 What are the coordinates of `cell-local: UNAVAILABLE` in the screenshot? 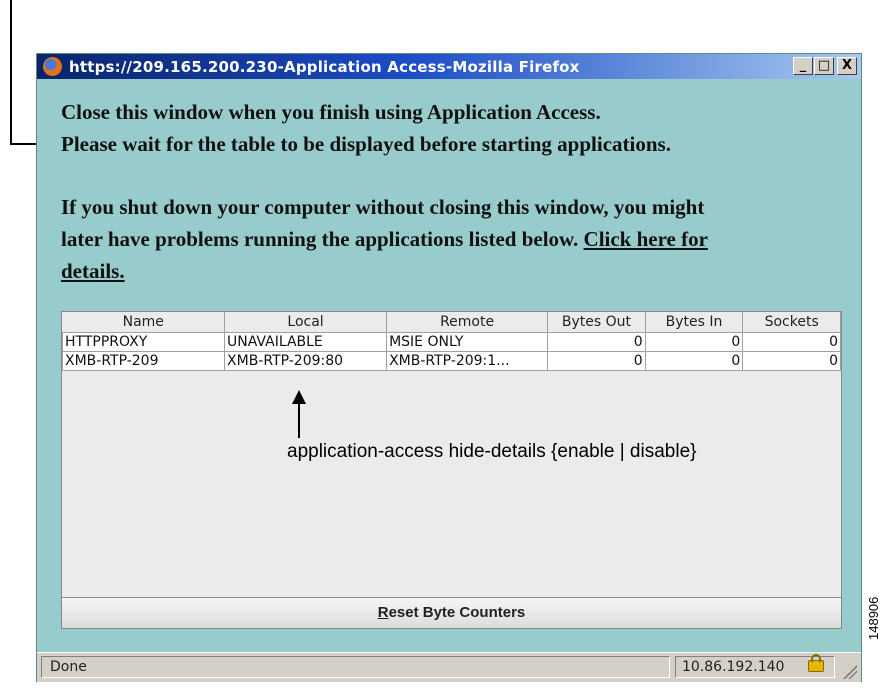 It's located at (306, 342).